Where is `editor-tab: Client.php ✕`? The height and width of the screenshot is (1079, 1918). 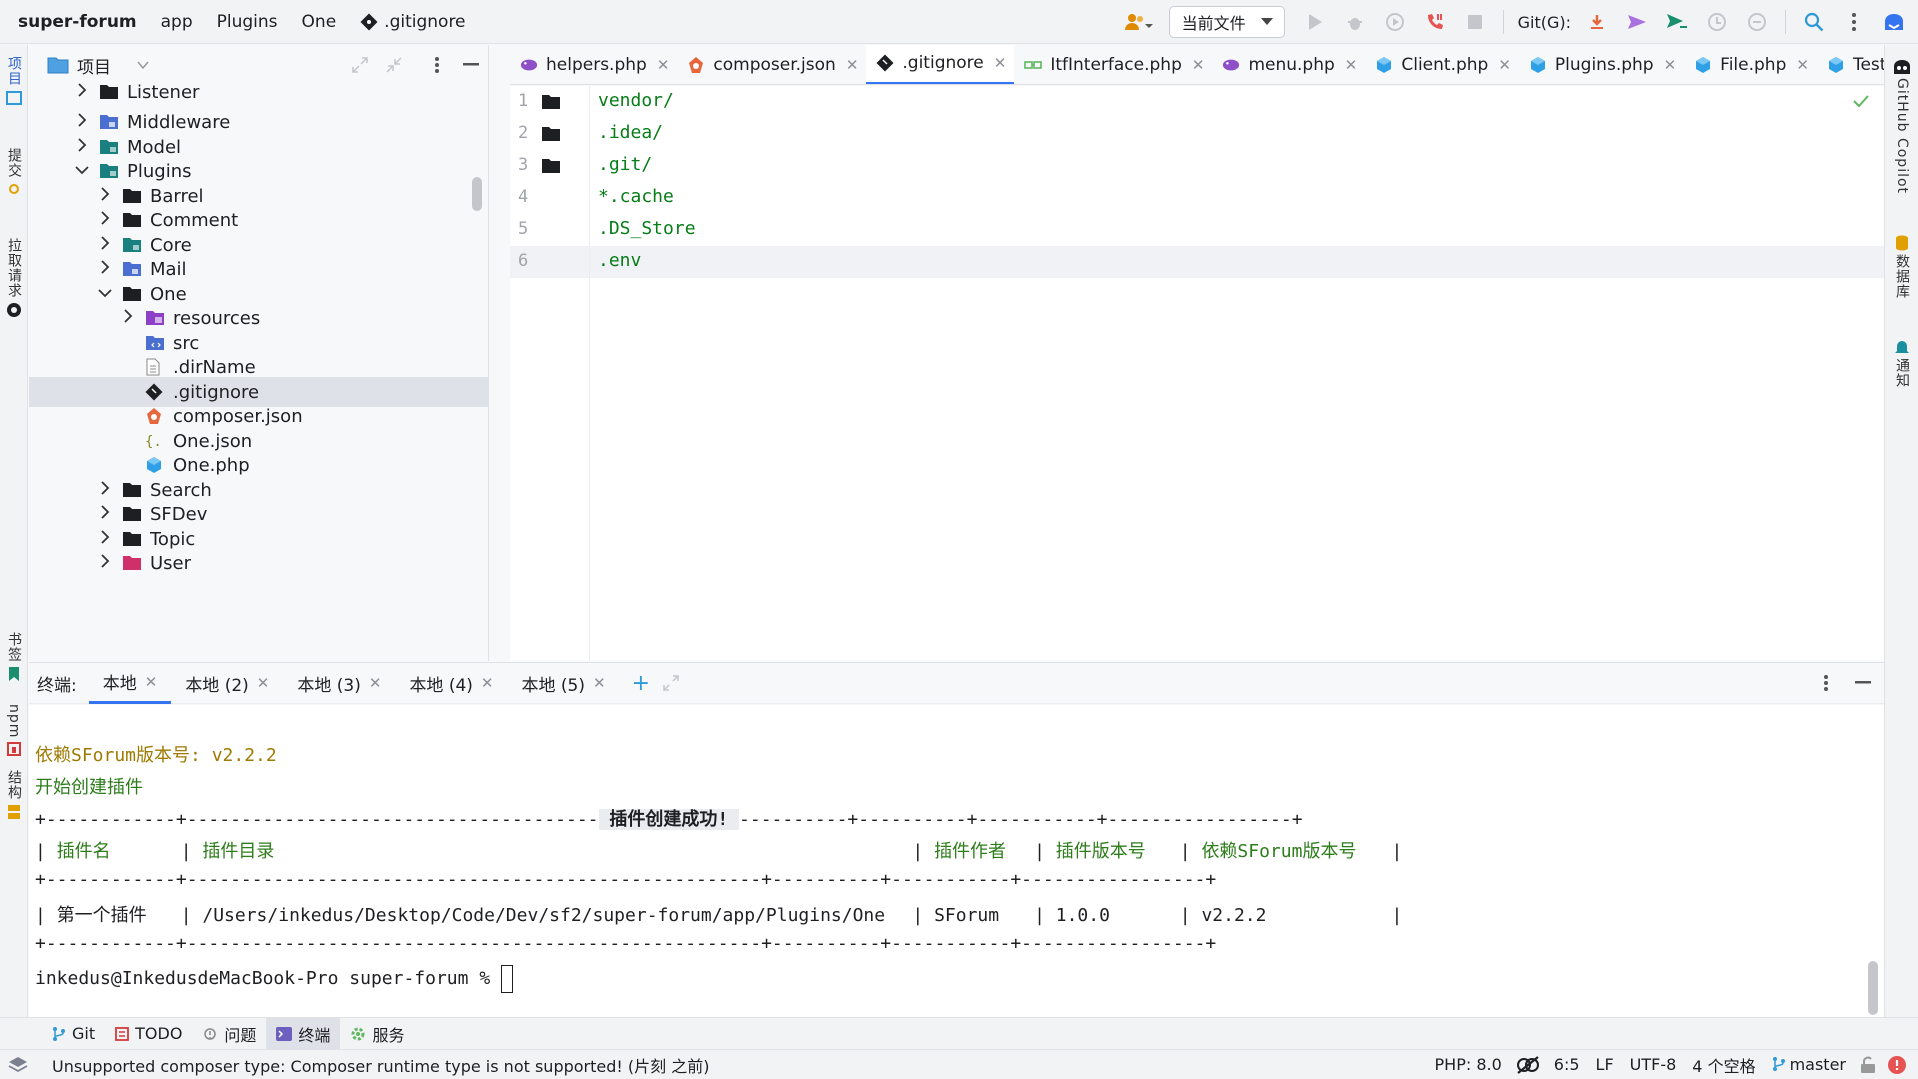
editor-tab: Client.php ✕ is located at coordinates (1442, 64).